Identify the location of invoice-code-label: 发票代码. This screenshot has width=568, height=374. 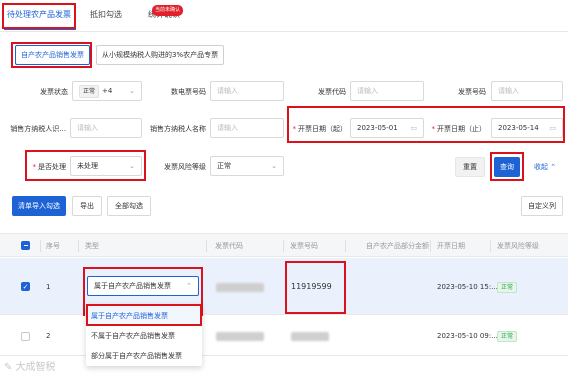
(332, 92).